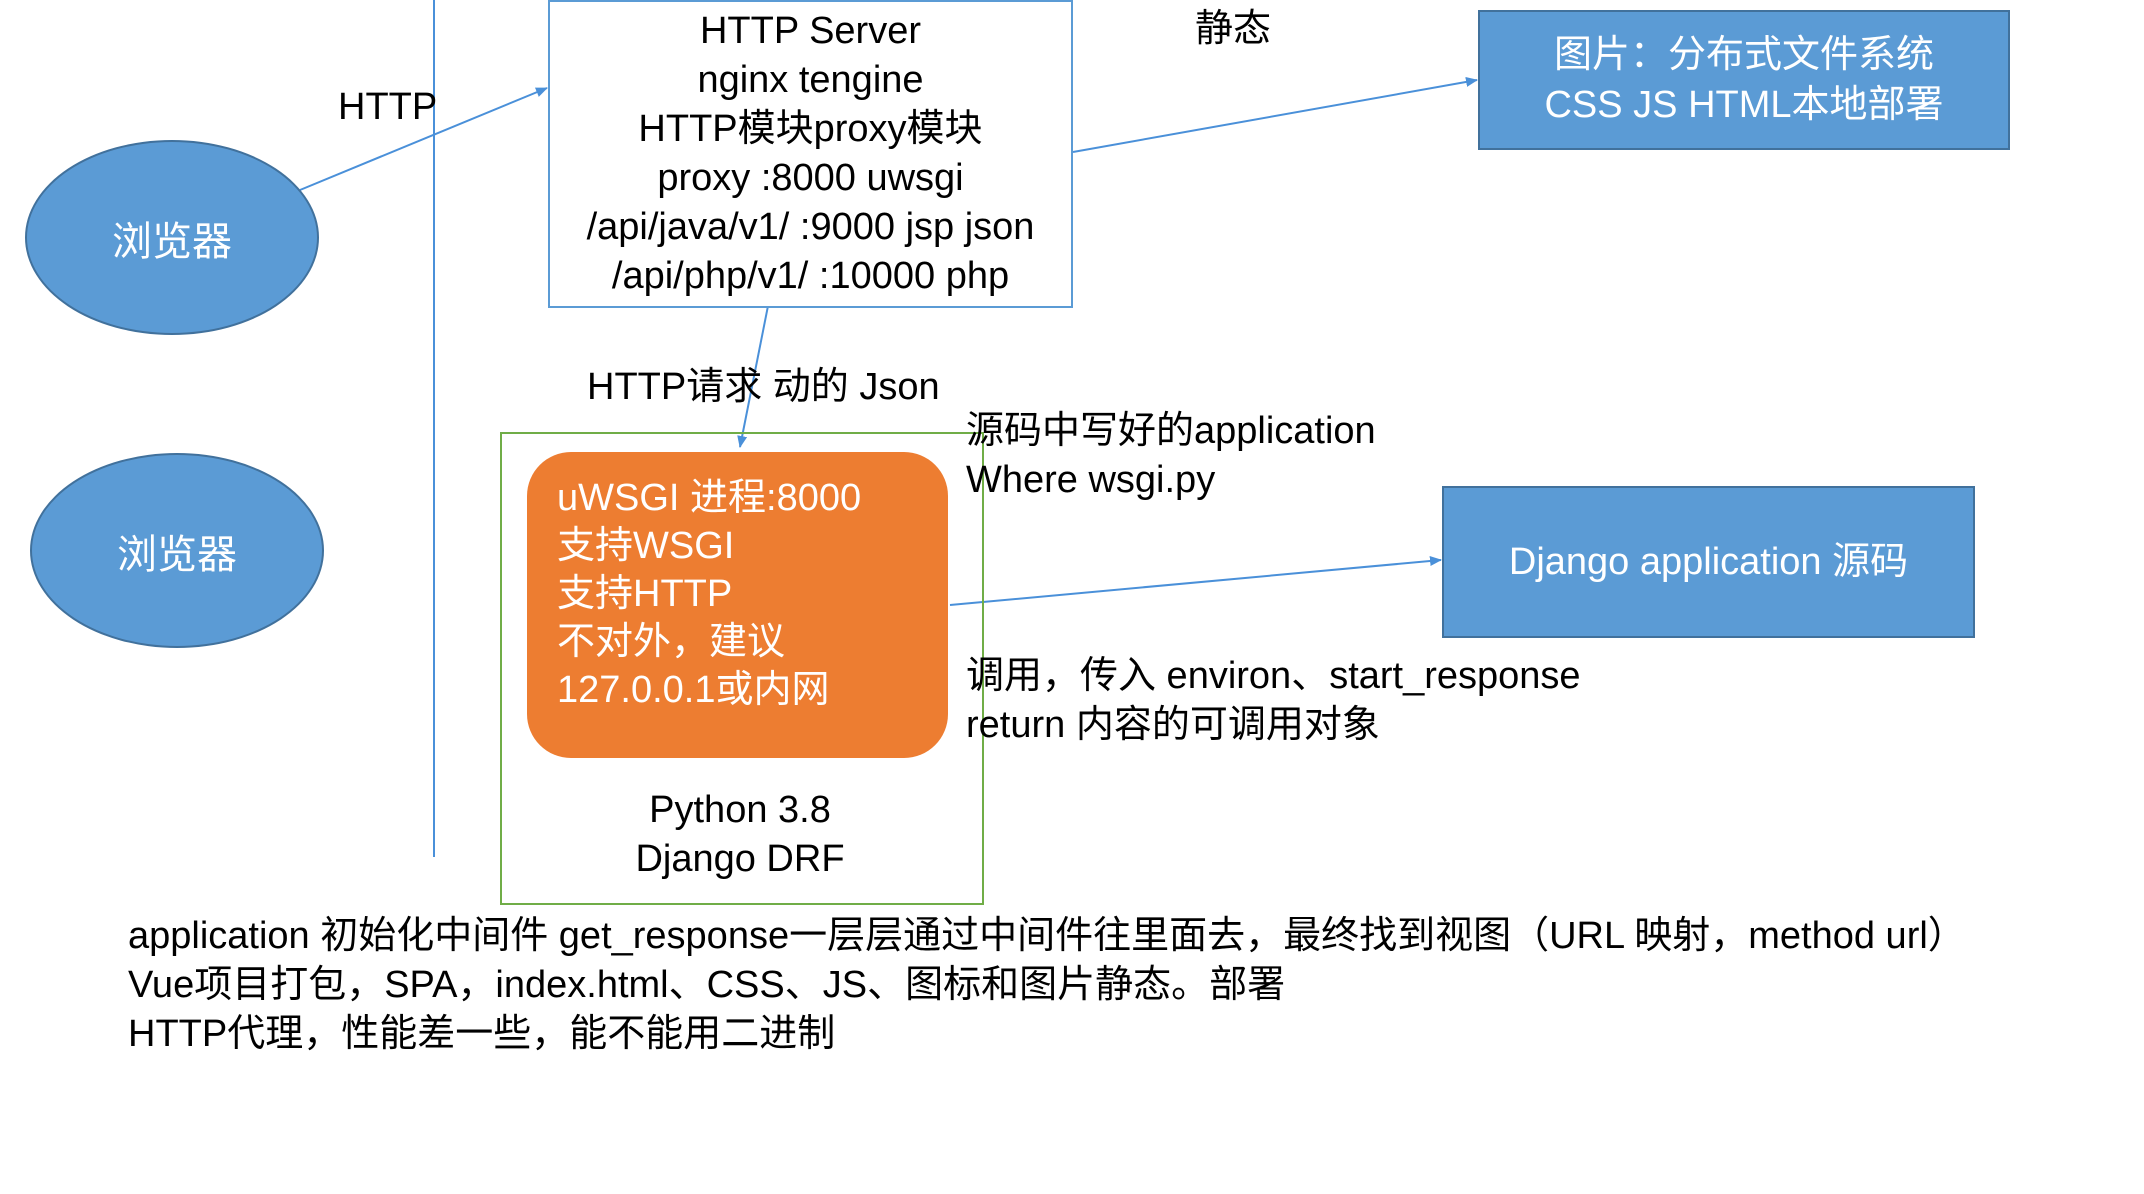 This screenshot has height=1194, width=2144. Describe the element at coordinates (810, 129) in the screenshot. I see `http-server-line: HTTP模块proxy模块` at that location.